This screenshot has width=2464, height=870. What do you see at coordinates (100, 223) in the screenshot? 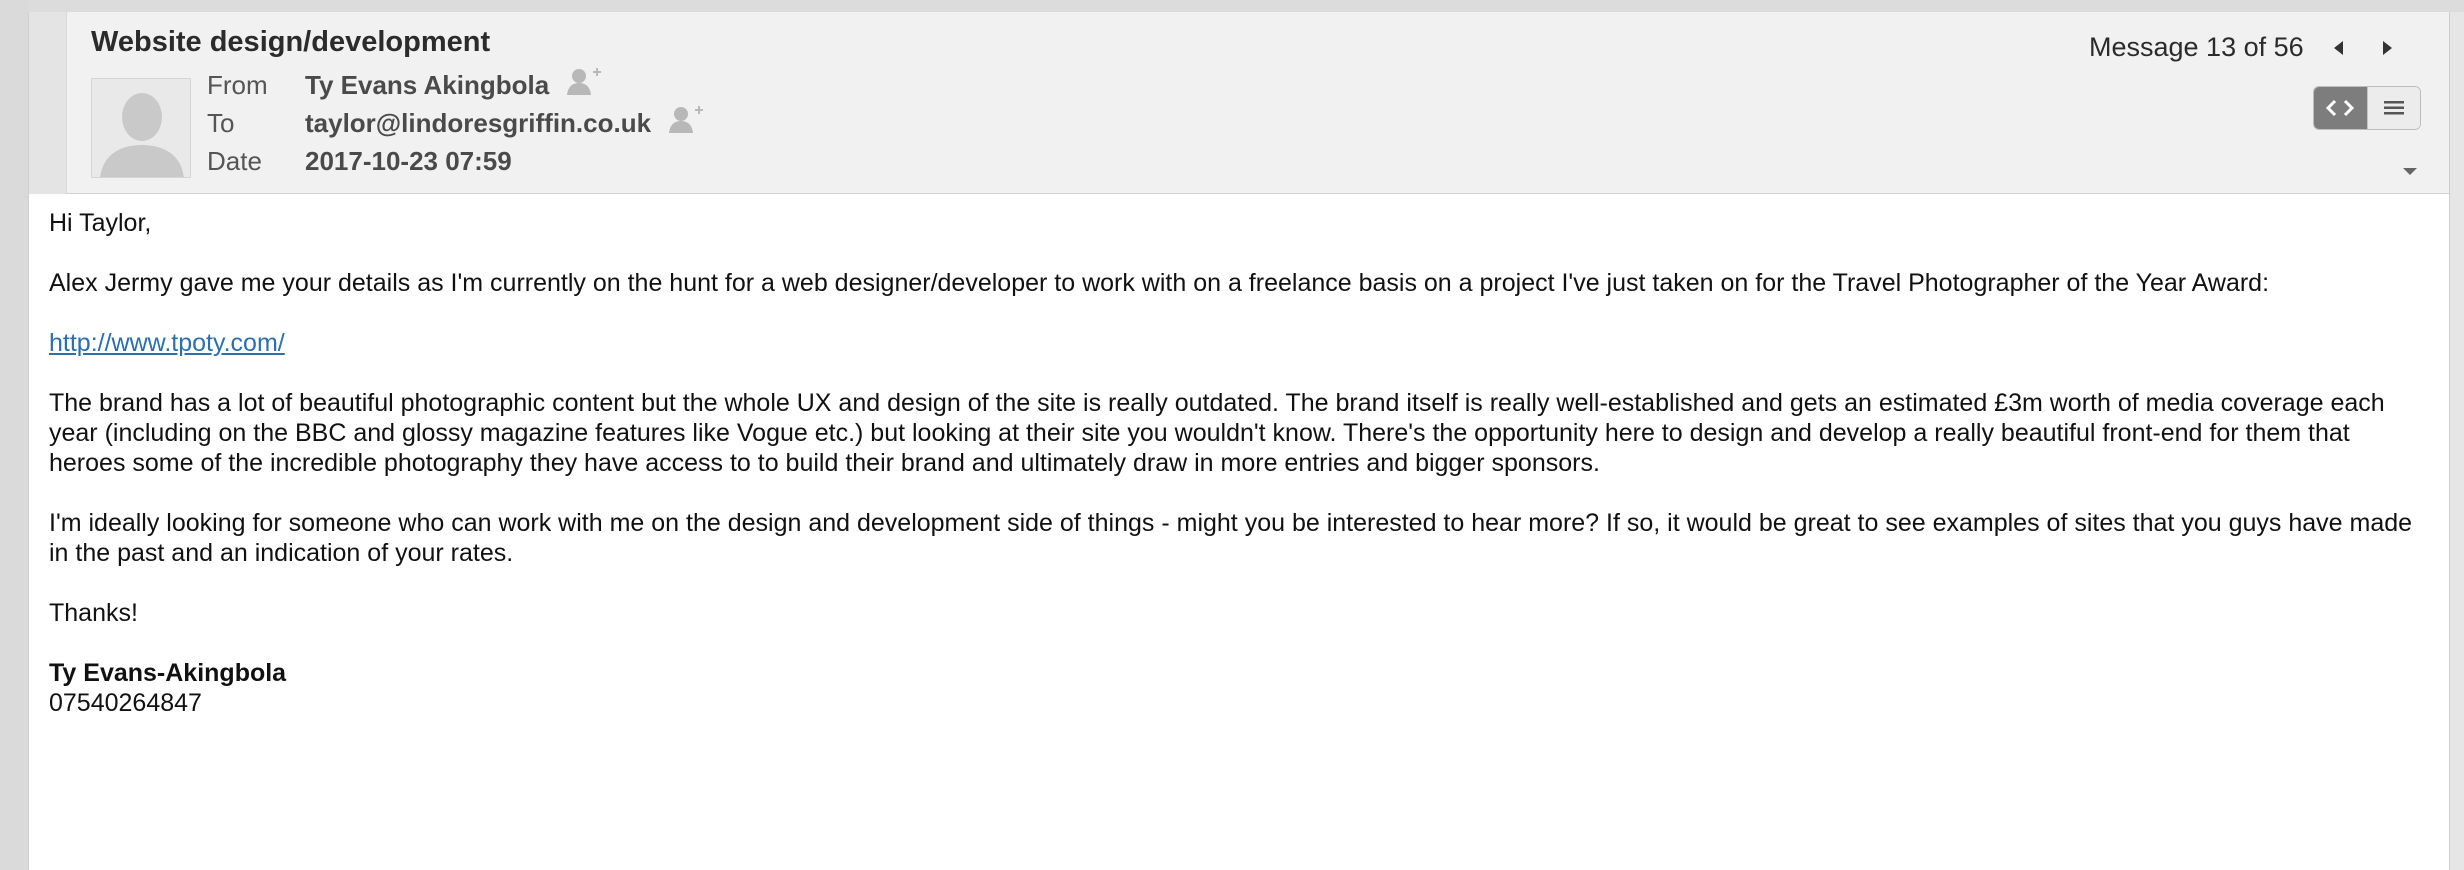
I see `greeting: Hi Taylor,` at bounding box center [100, 223].